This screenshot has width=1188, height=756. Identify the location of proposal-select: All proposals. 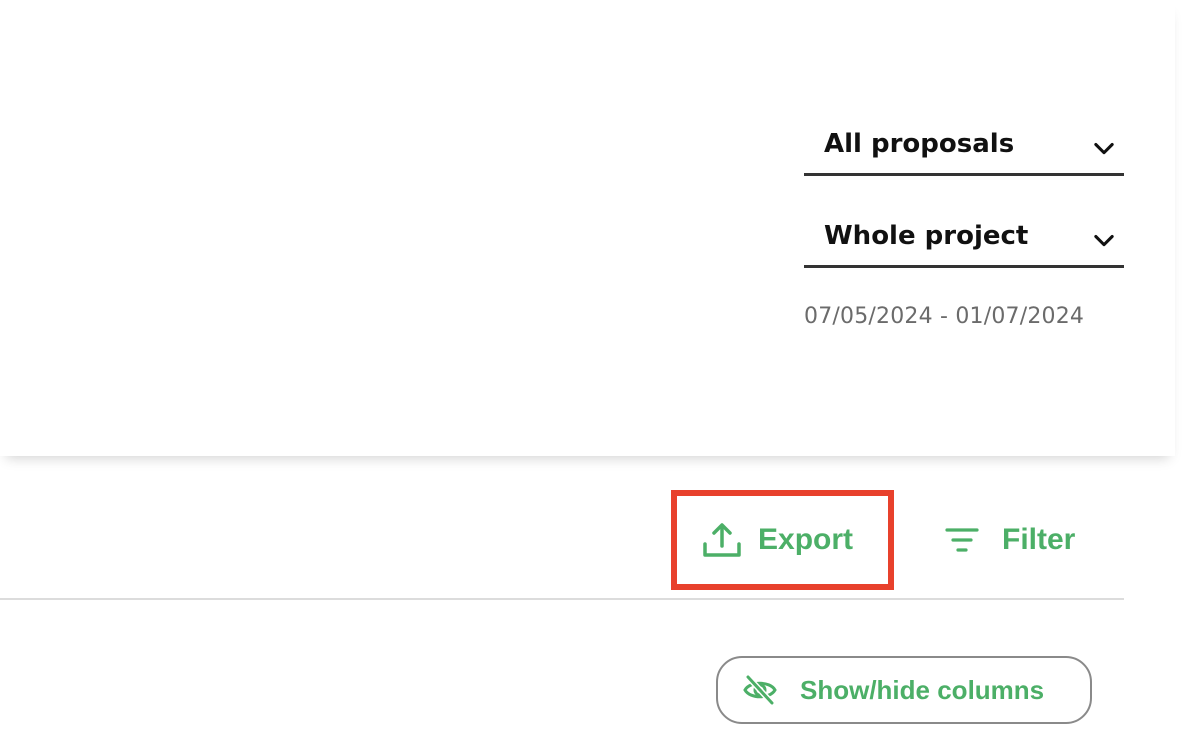
(964, 146).